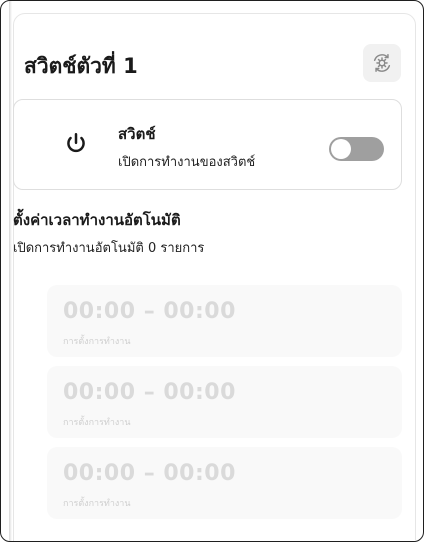 The height and width of the screenshot is (542, 424). I want to click on switch-label: สวิตช์, so click(137, 134).